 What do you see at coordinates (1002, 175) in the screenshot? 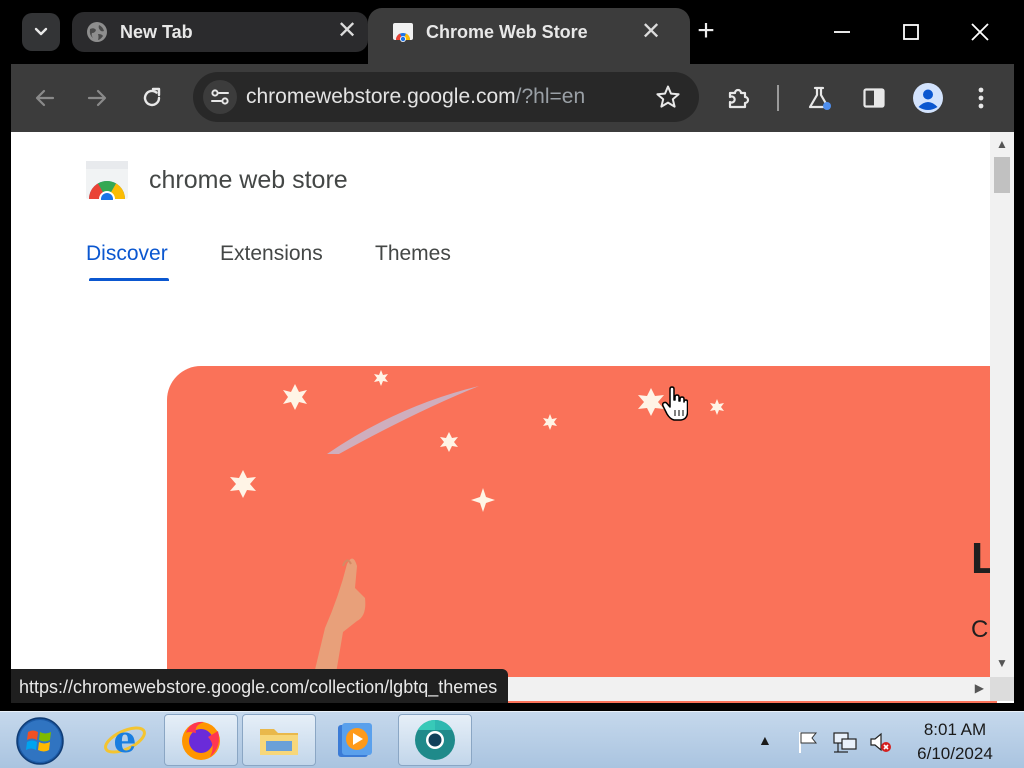
I see `scroll-thumb` at bounding box center [1002, 175].